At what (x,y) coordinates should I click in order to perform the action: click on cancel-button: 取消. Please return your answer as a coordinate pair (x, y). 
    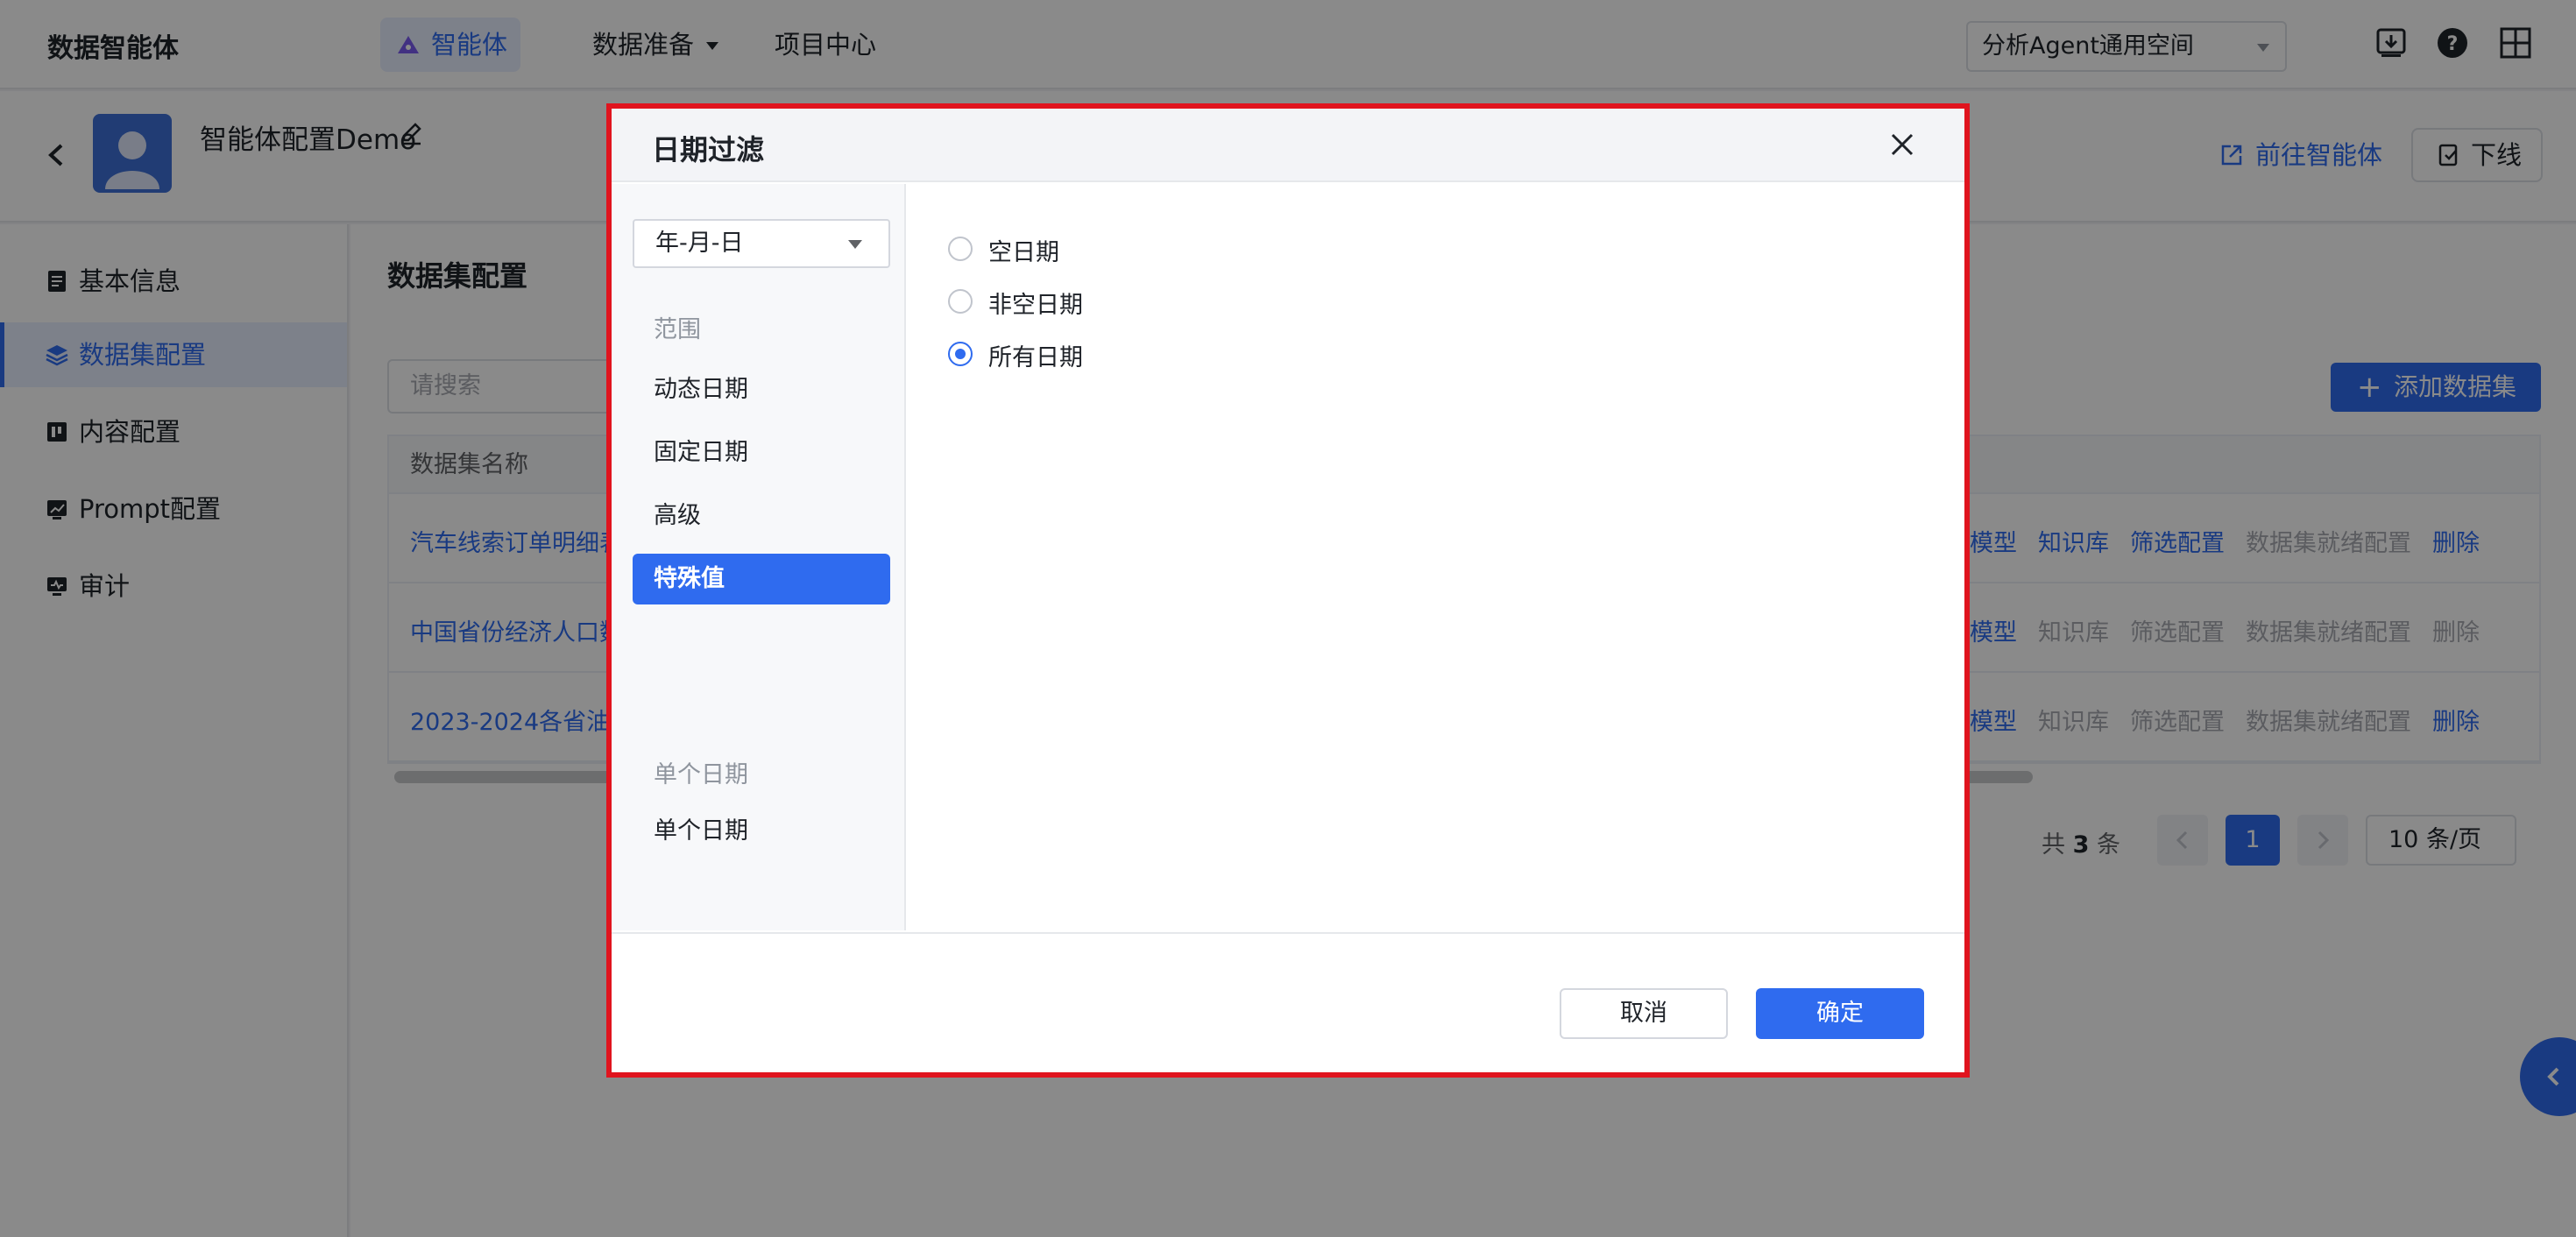
    Looking at the image, I should click on (1644, 1013).